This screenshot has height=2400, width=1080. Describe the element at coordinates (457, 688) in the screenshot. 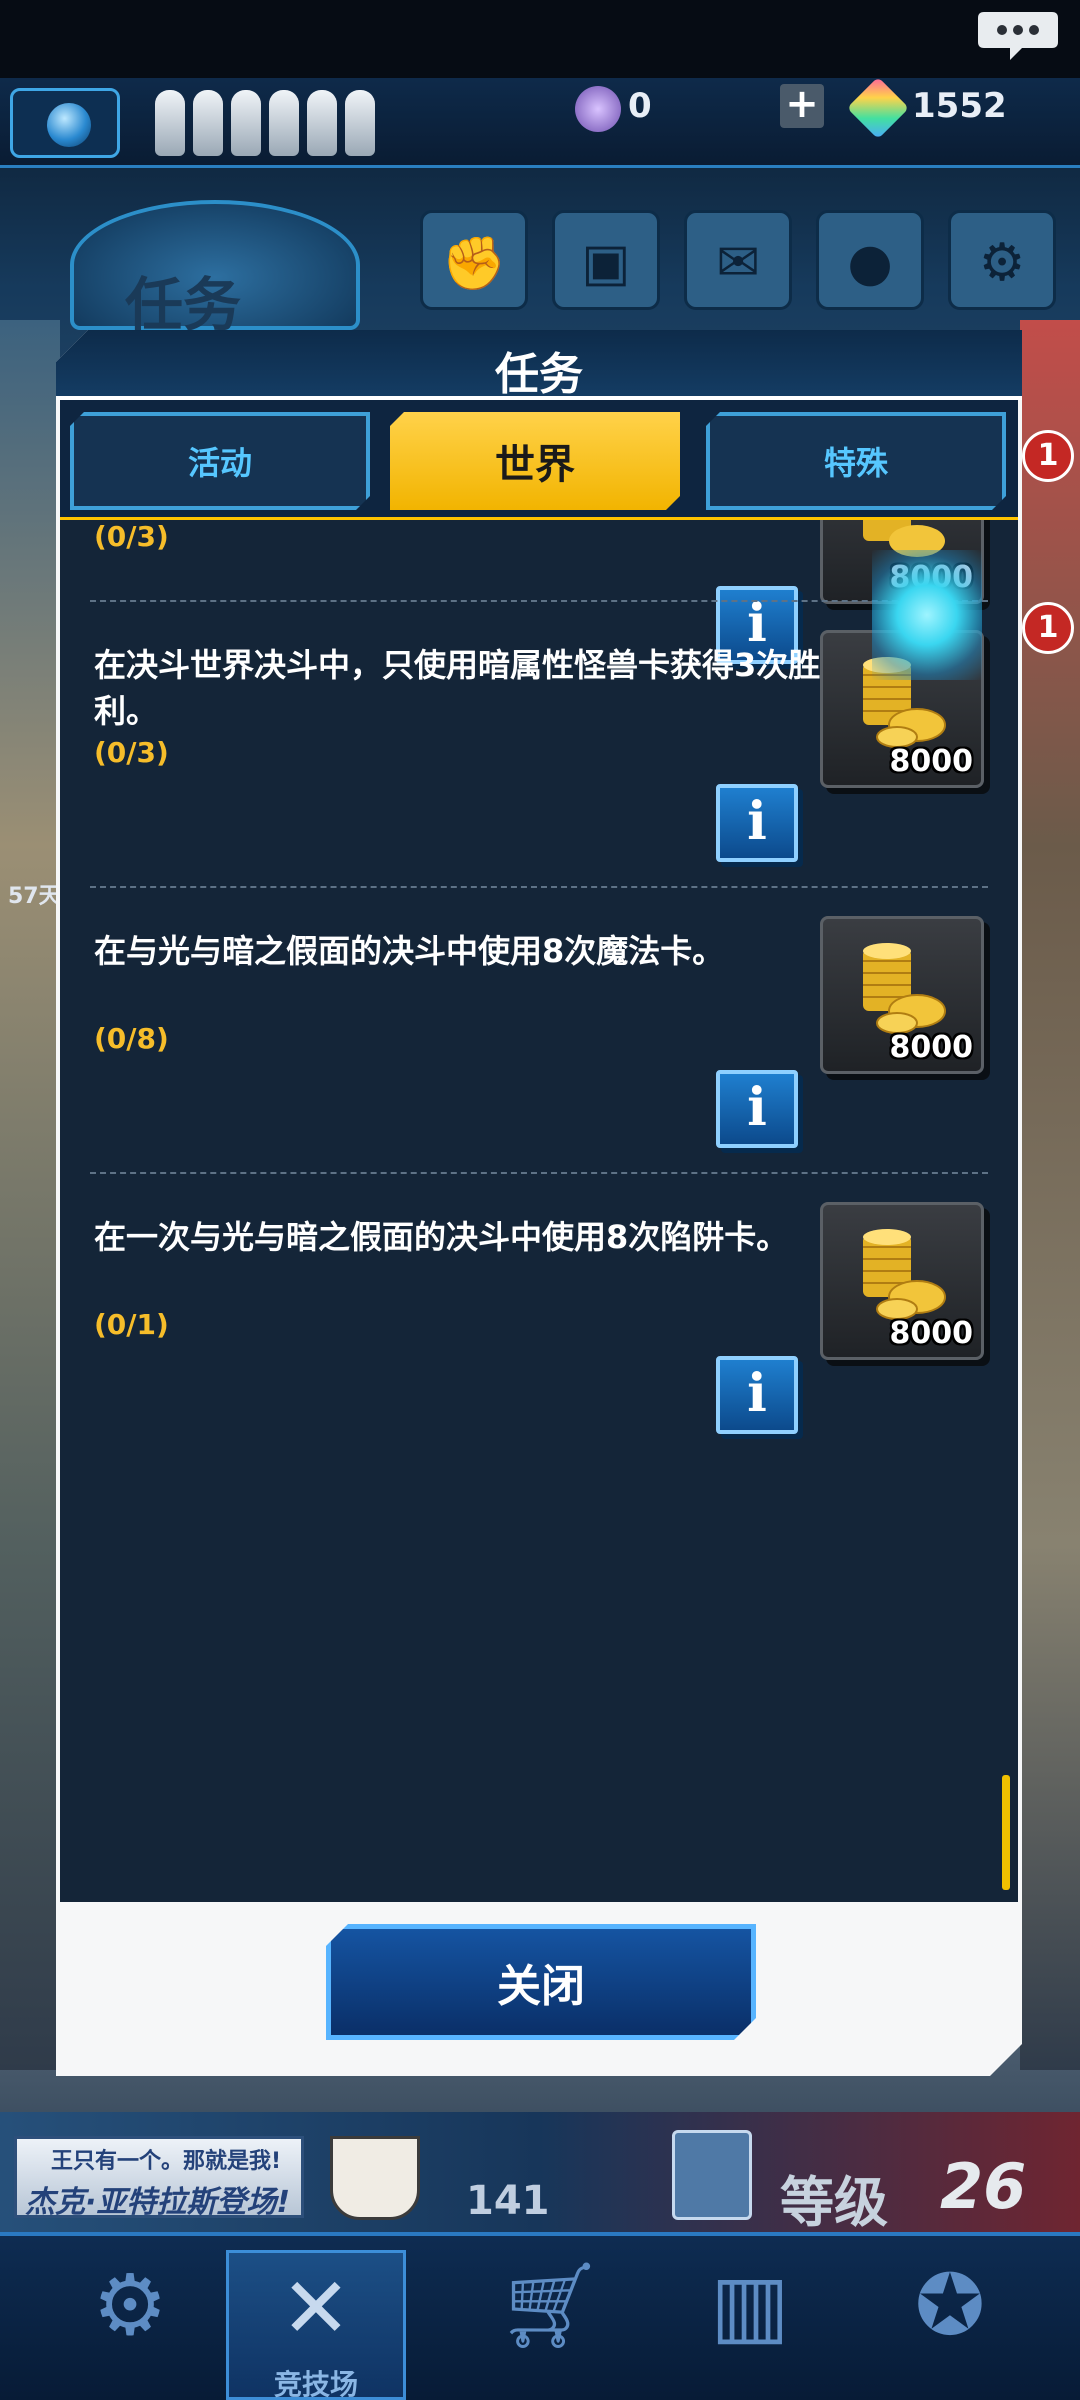

I see `mission-description: 在决斗世界决斗中，只使用暗属性怪兽卡获得3次胜利。` at that location.